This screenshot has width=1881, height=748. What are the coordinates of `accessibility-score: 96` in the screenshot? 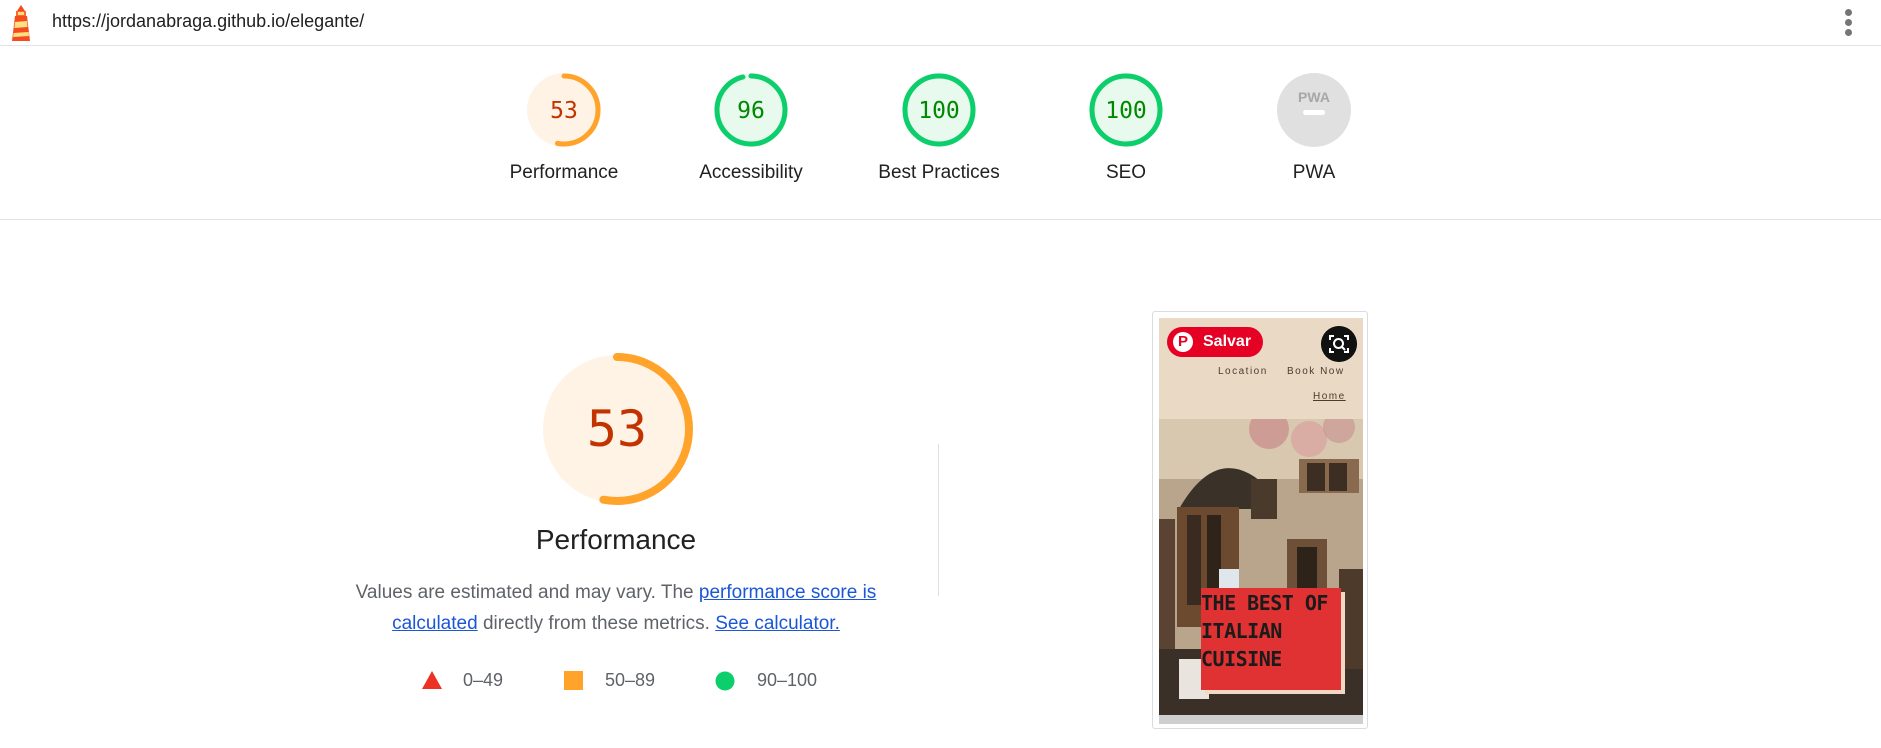 It's located at (751, 111).